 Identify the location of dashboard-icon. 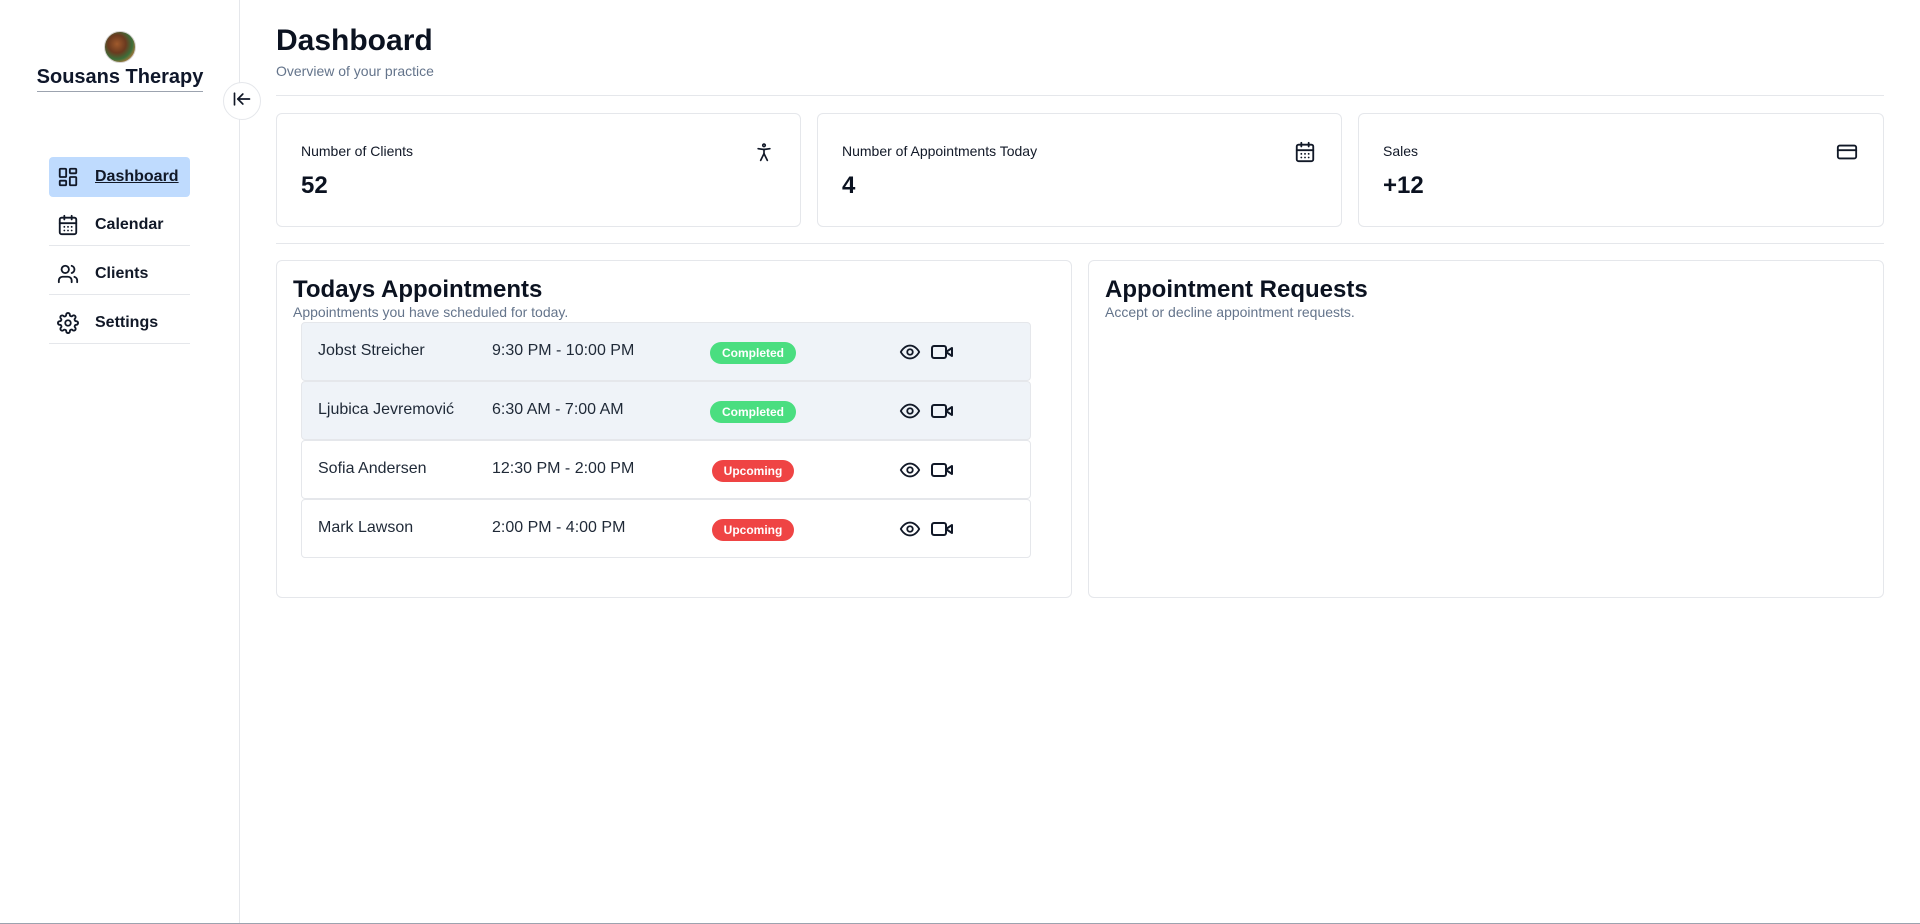
(68, 177).